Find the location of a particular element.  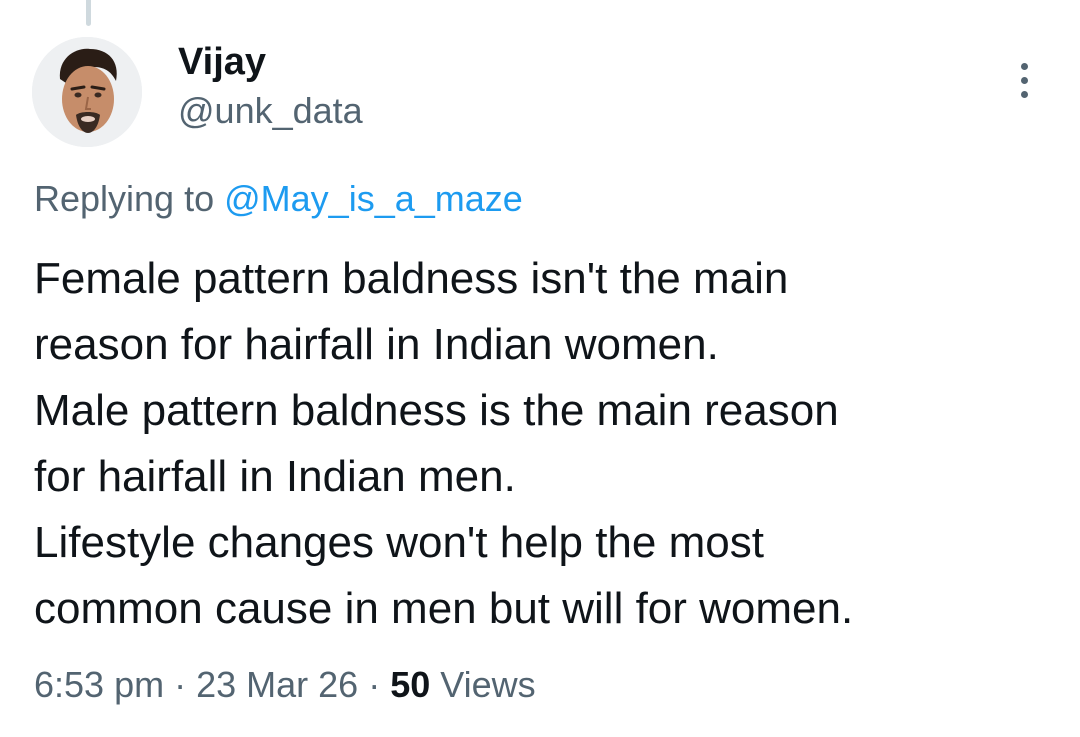

tweet-text-line: Male pattern baldness is the main reason is located at coordinates (436, 410).